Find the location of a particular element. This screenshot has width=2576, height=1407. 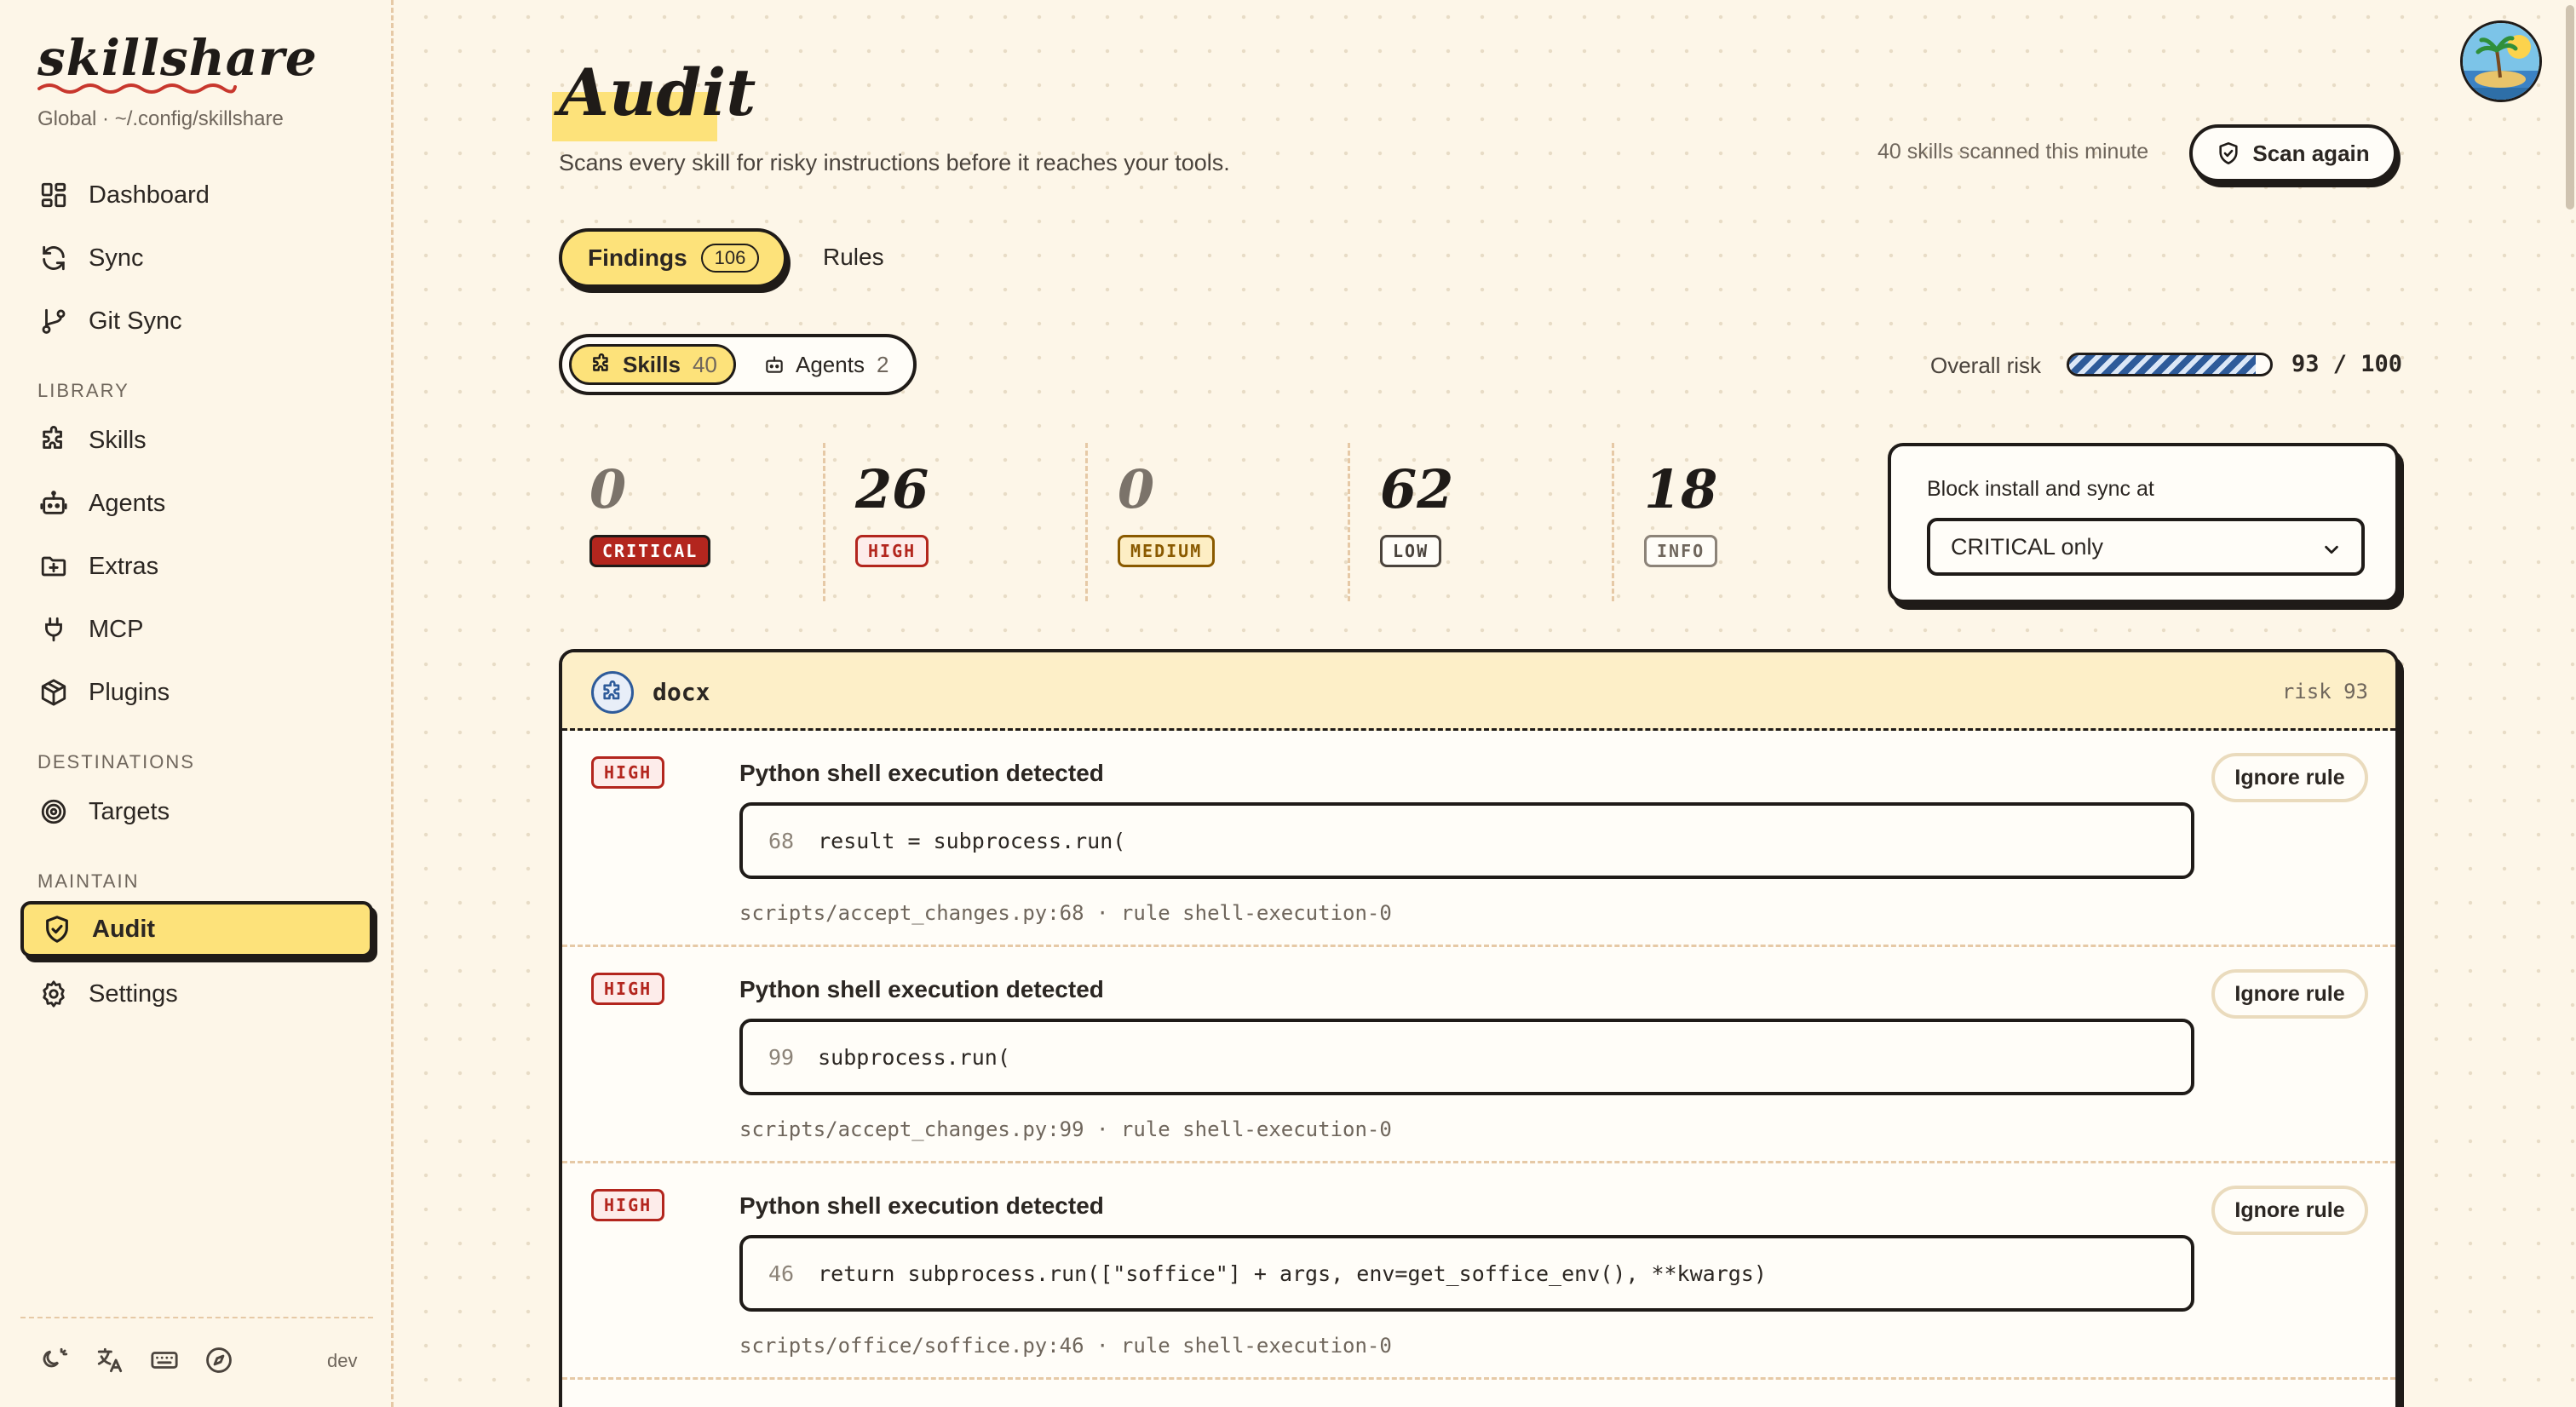

page-scrollbar is located at coordinates (2570, 703).